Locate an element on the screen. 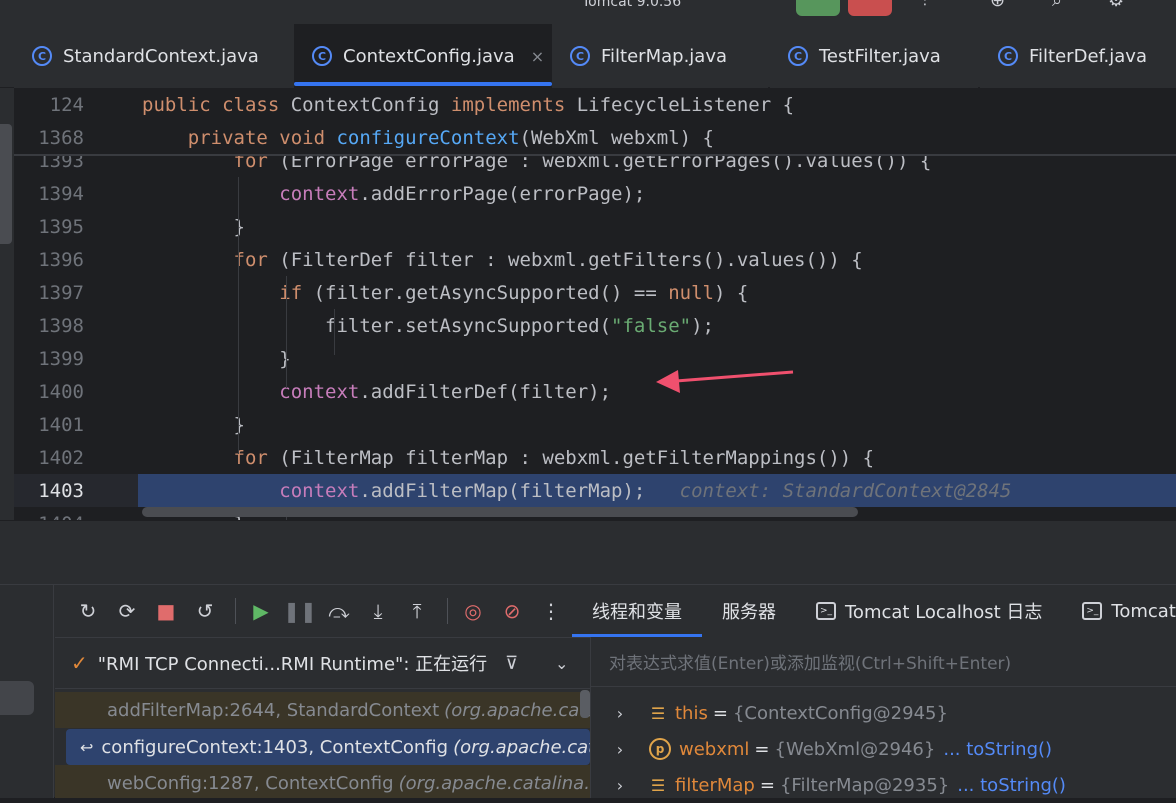 The height and width of the screenshot is (803, 1176). selected-tool-indicator is located at coordinates (17, 698).